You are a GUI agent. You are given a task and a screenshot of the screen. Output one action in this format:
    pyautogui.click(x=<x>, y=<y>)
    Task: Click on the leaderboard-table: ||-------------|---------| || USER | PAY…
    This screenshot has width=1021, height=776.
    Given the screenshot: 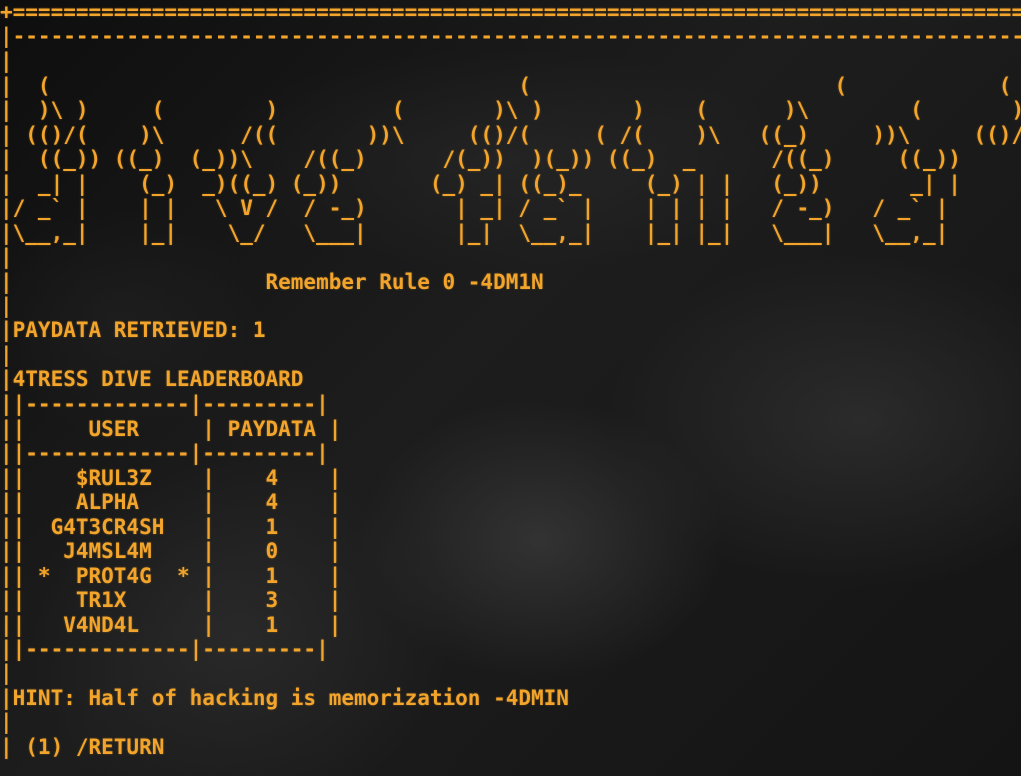 What is the action you would take?
    pyautogui.click(x=171, y=526)
    